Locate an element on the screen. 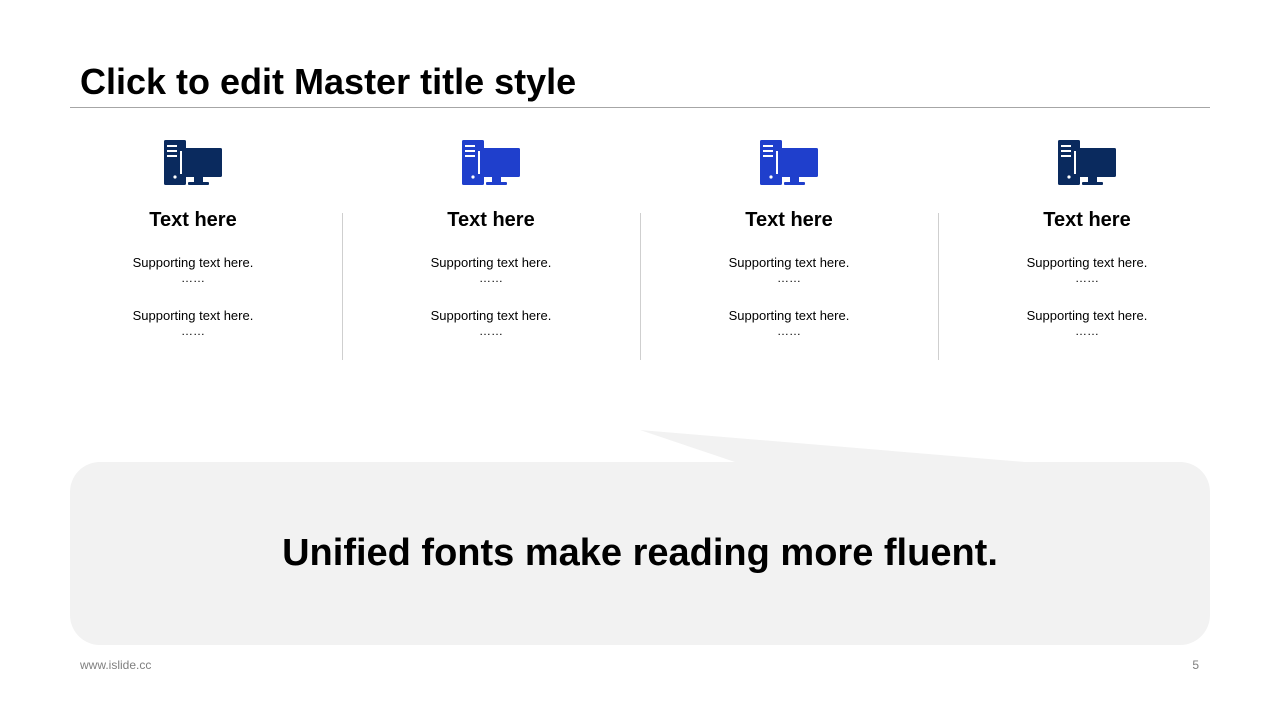 This screenshot has width=1280, height=720. footer-url: www.islide.cc is located at coordinates (116, 665).